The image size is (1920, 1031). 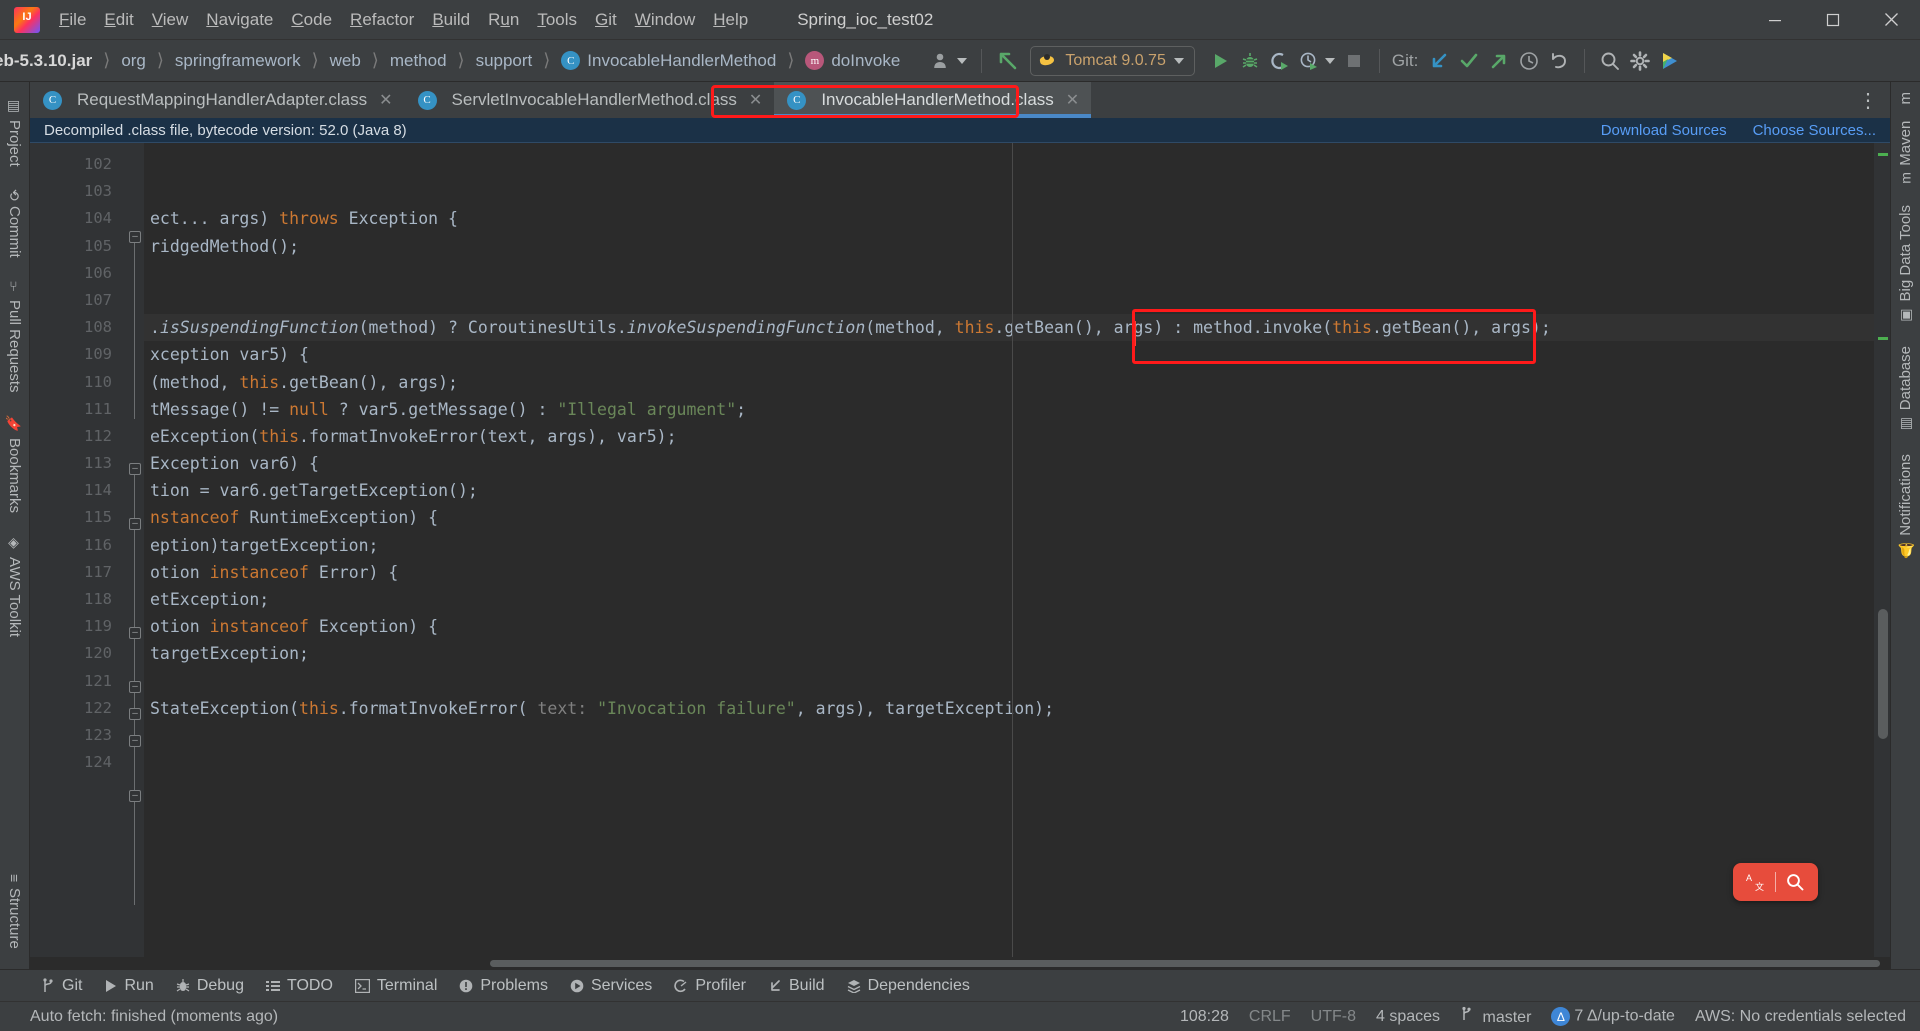 What do you see at coordinates (418, 61) in the screenshot?
I see `breadcrumb-item-method: method` at bounding box center [418, 61].